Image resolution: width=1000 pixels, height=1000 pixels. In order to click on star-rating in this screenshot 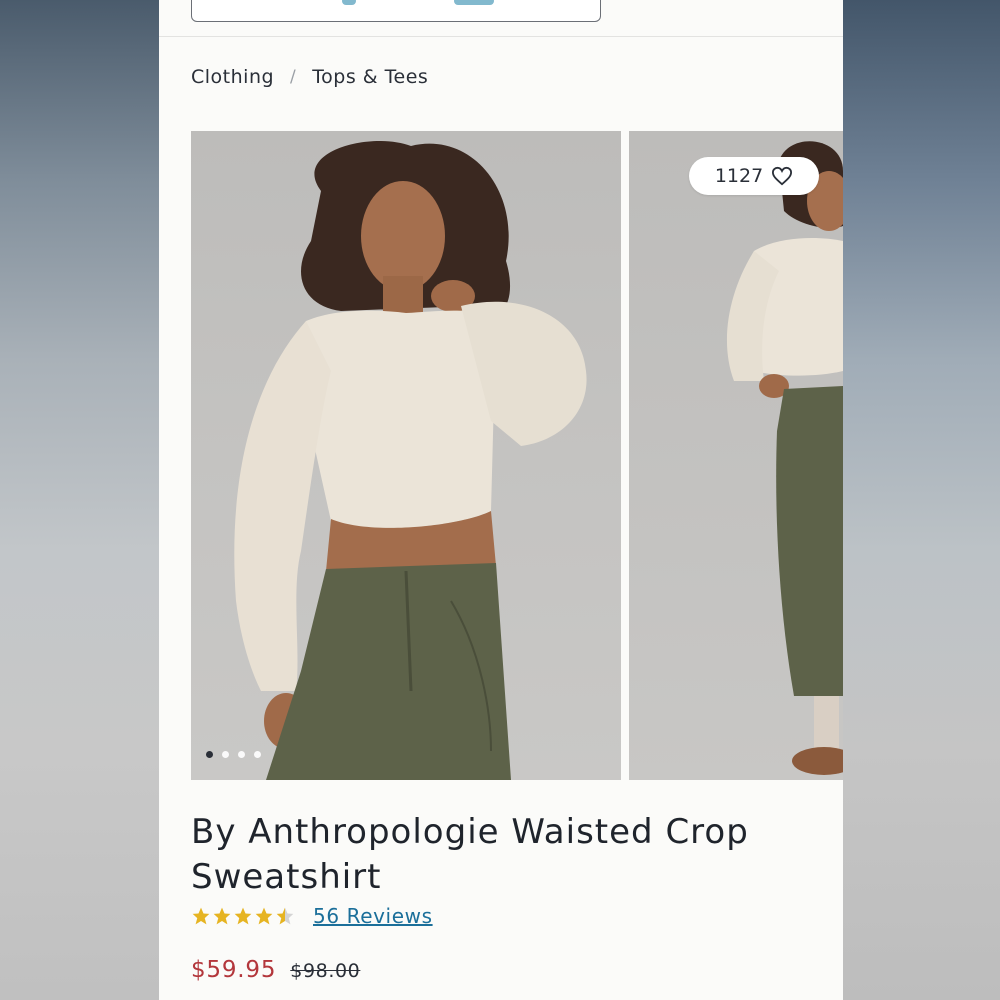, I will do `click(243, 916)`.